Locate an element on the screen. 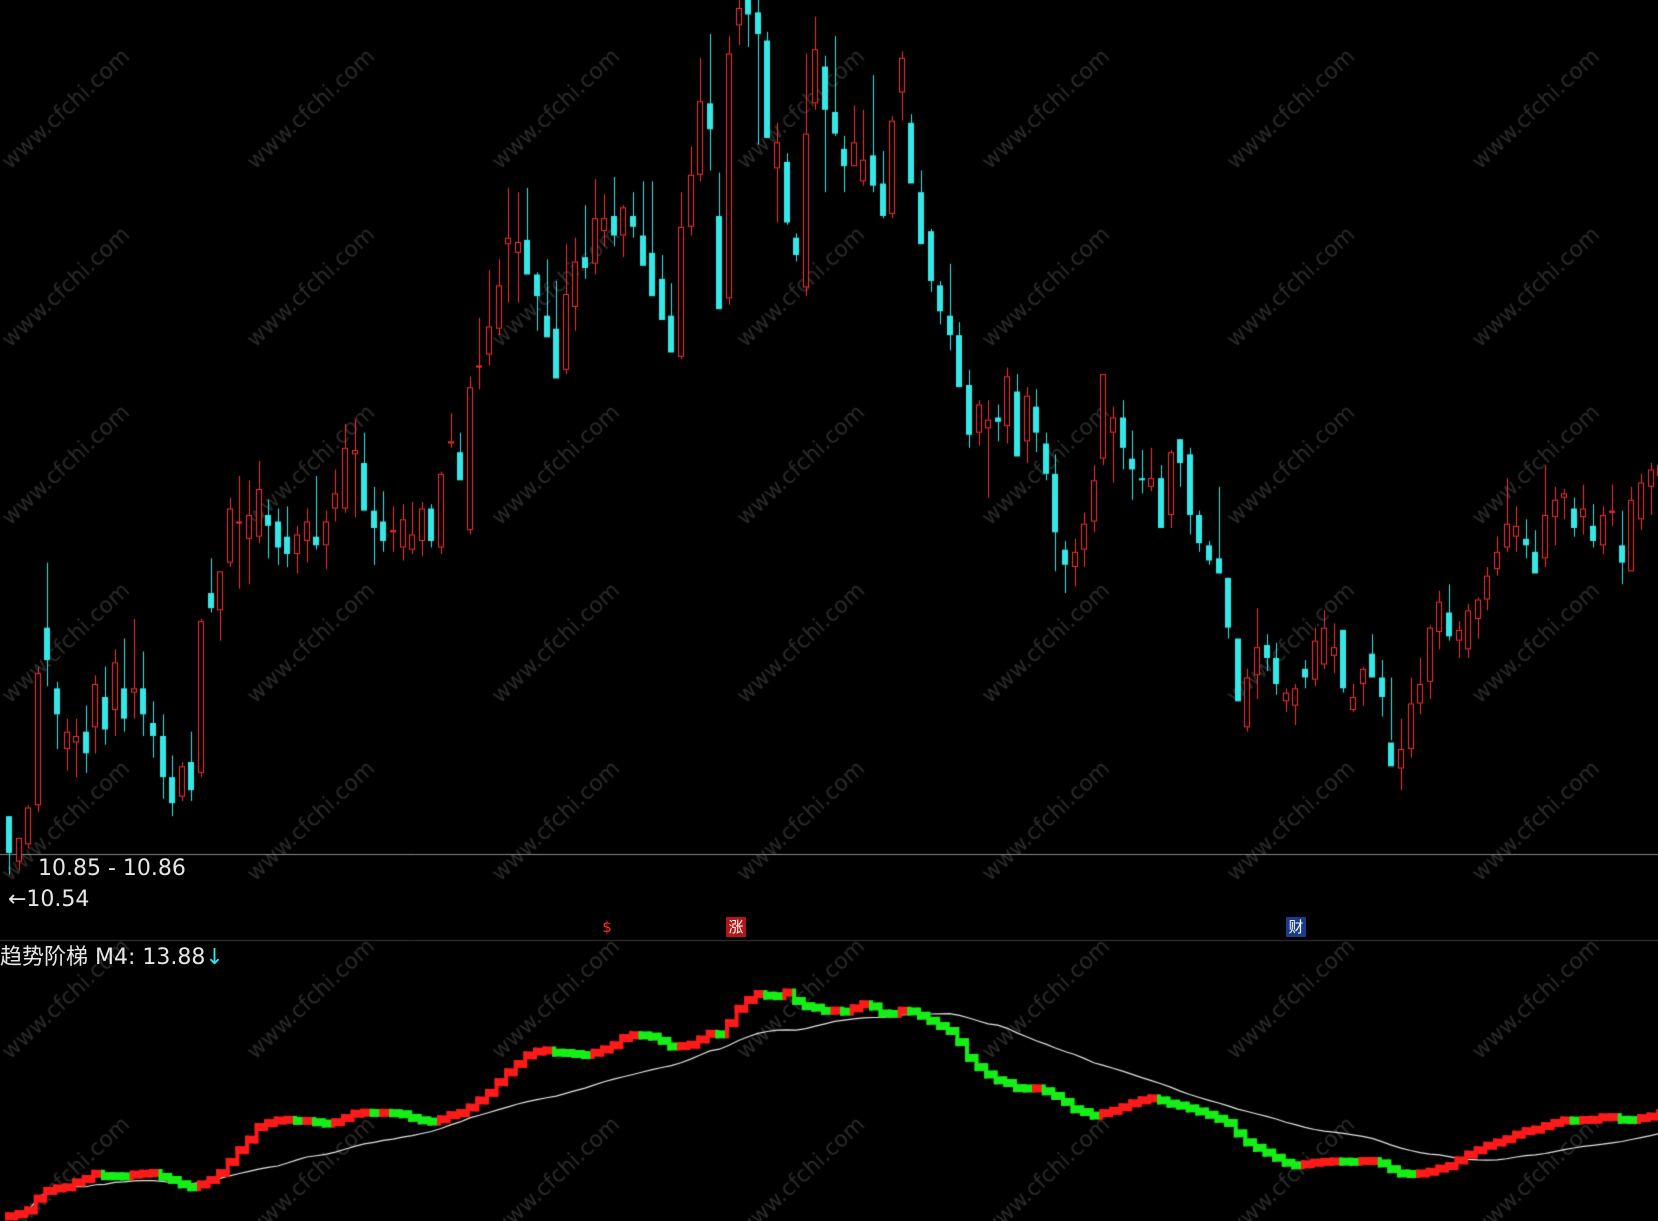 The image size is (1658, 1221). dollar-marker: $ is located at coordinates (607, 927).